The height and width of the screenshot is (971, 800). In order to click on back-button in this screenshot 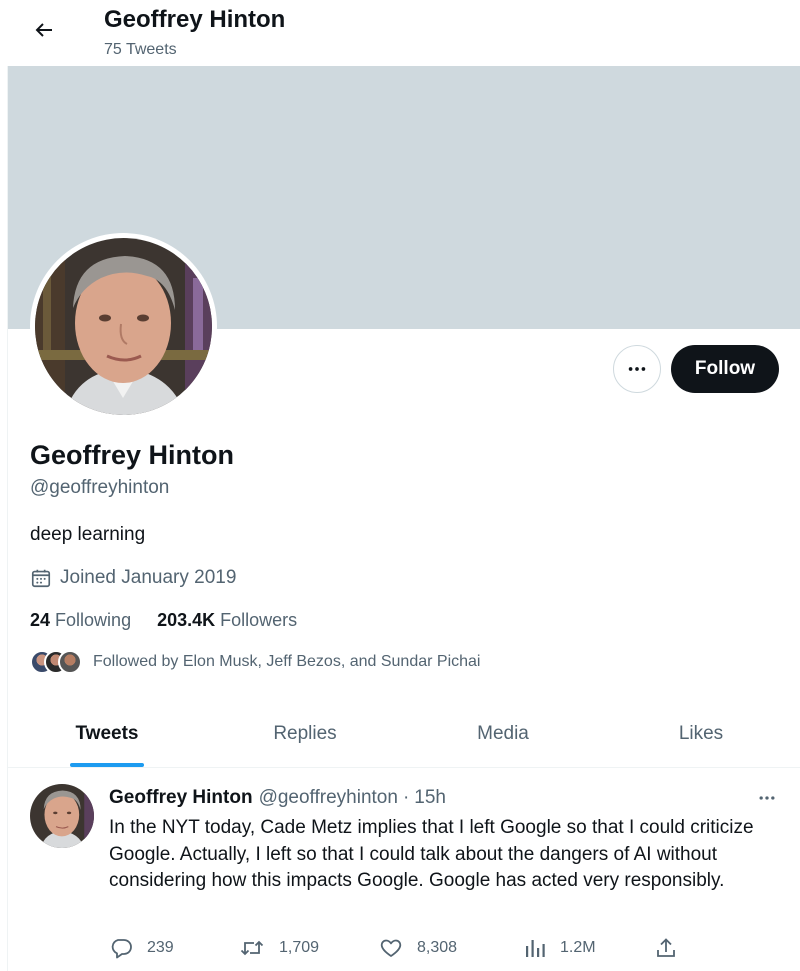, I will do `click(44, 30)`.